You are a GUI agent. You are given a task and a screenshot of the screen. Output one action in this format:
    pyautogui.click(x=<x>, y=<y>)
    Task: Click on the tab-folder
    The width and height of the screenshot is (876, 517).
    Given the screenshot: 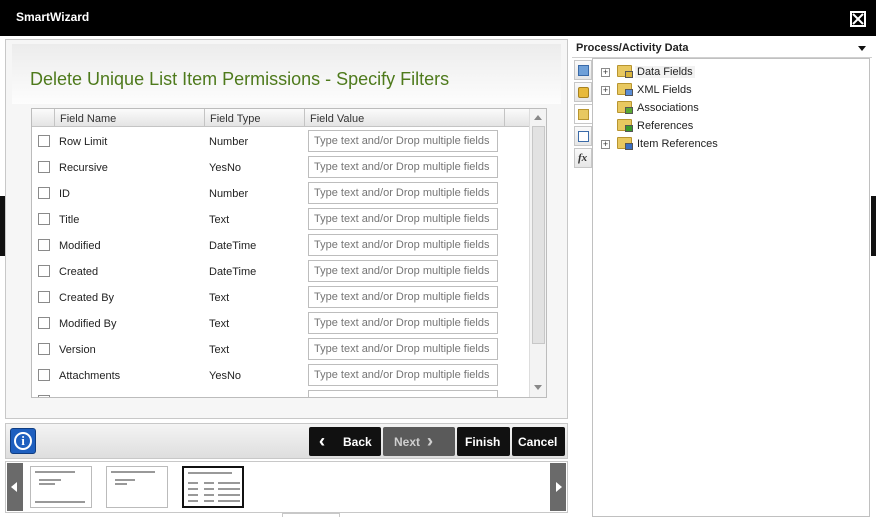 What is the action you would take?
    pyautogui.click(x=583, y=114)
    